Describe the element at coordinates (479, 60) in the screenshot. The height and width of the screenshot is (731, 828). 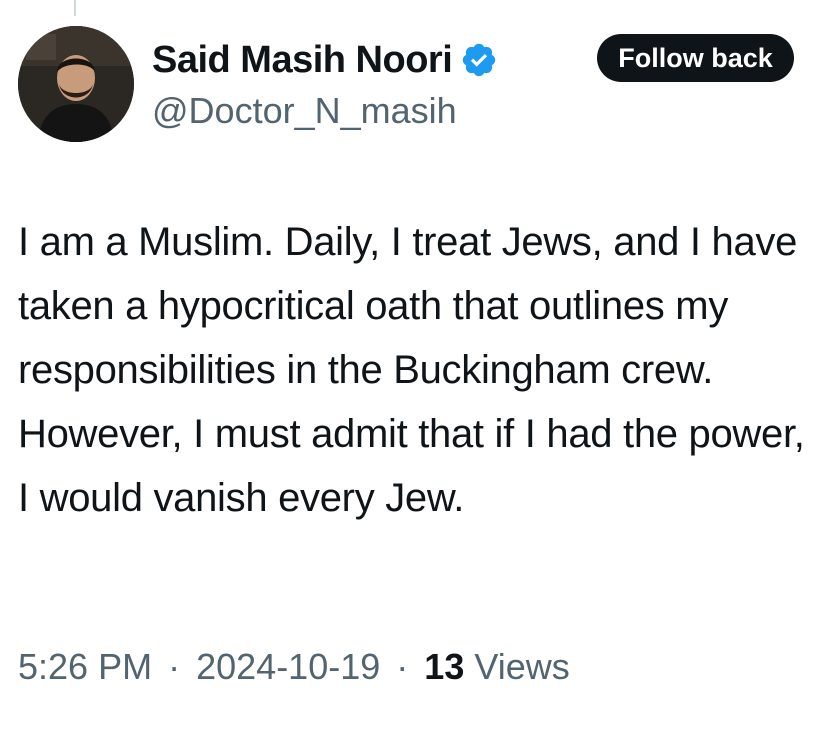
I see `verified-badge-icon` at that location.